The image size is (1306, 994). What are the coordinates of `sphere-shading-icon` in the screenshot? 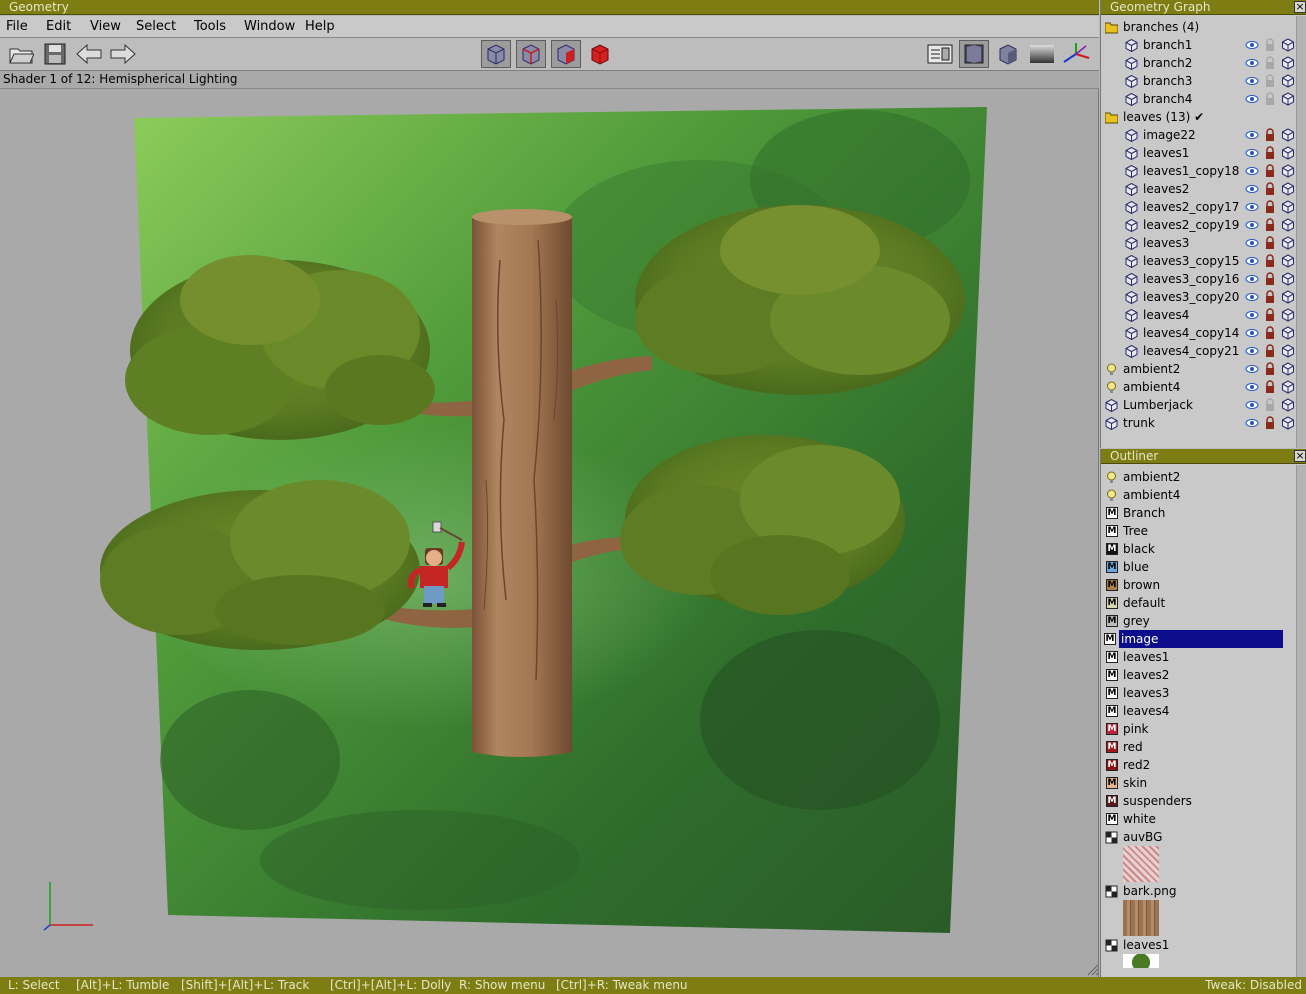 It's located at (974, 54).